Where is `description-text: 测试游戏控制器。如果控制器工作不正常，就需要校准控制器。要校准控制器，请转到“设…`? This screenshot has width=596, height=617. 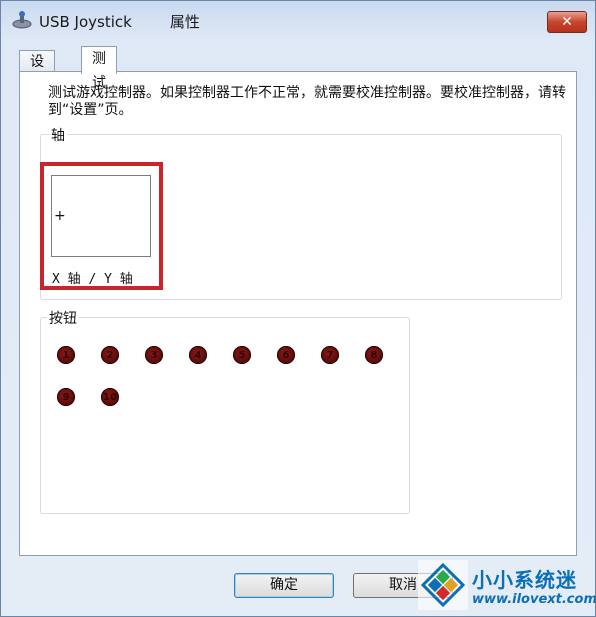
description-text: 测试游戏控制器。如果控制器工作不正常，就需要校准控制器。要校准控制器，请转到“设… is located at coordinates (307, 101).